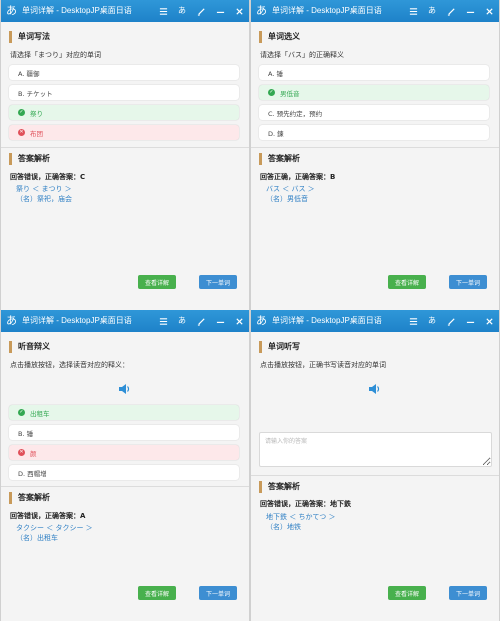 The height and width of the screenshot is (621, 500). I want to click on option-c: C. 预先约定，预约, so click(374, 112).